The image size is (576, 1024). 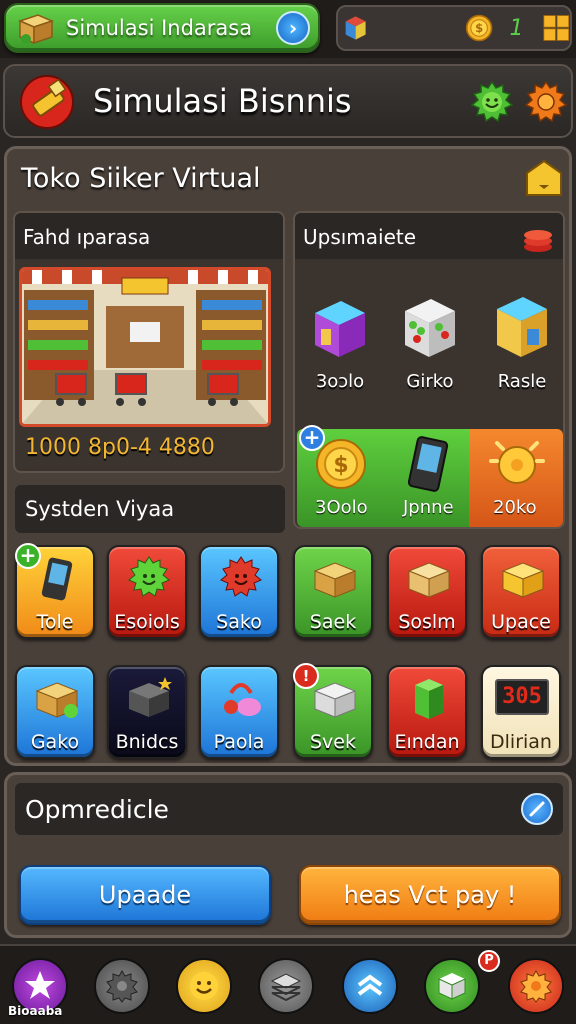 I want to click on nav-settings-button, so click(x=122, y=986).